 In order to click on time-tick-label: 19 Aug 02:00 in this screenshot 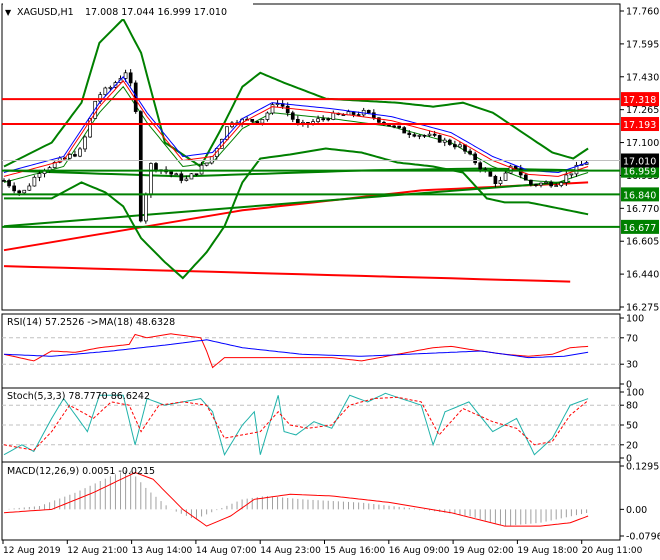, I will do `click(483, 551)`.